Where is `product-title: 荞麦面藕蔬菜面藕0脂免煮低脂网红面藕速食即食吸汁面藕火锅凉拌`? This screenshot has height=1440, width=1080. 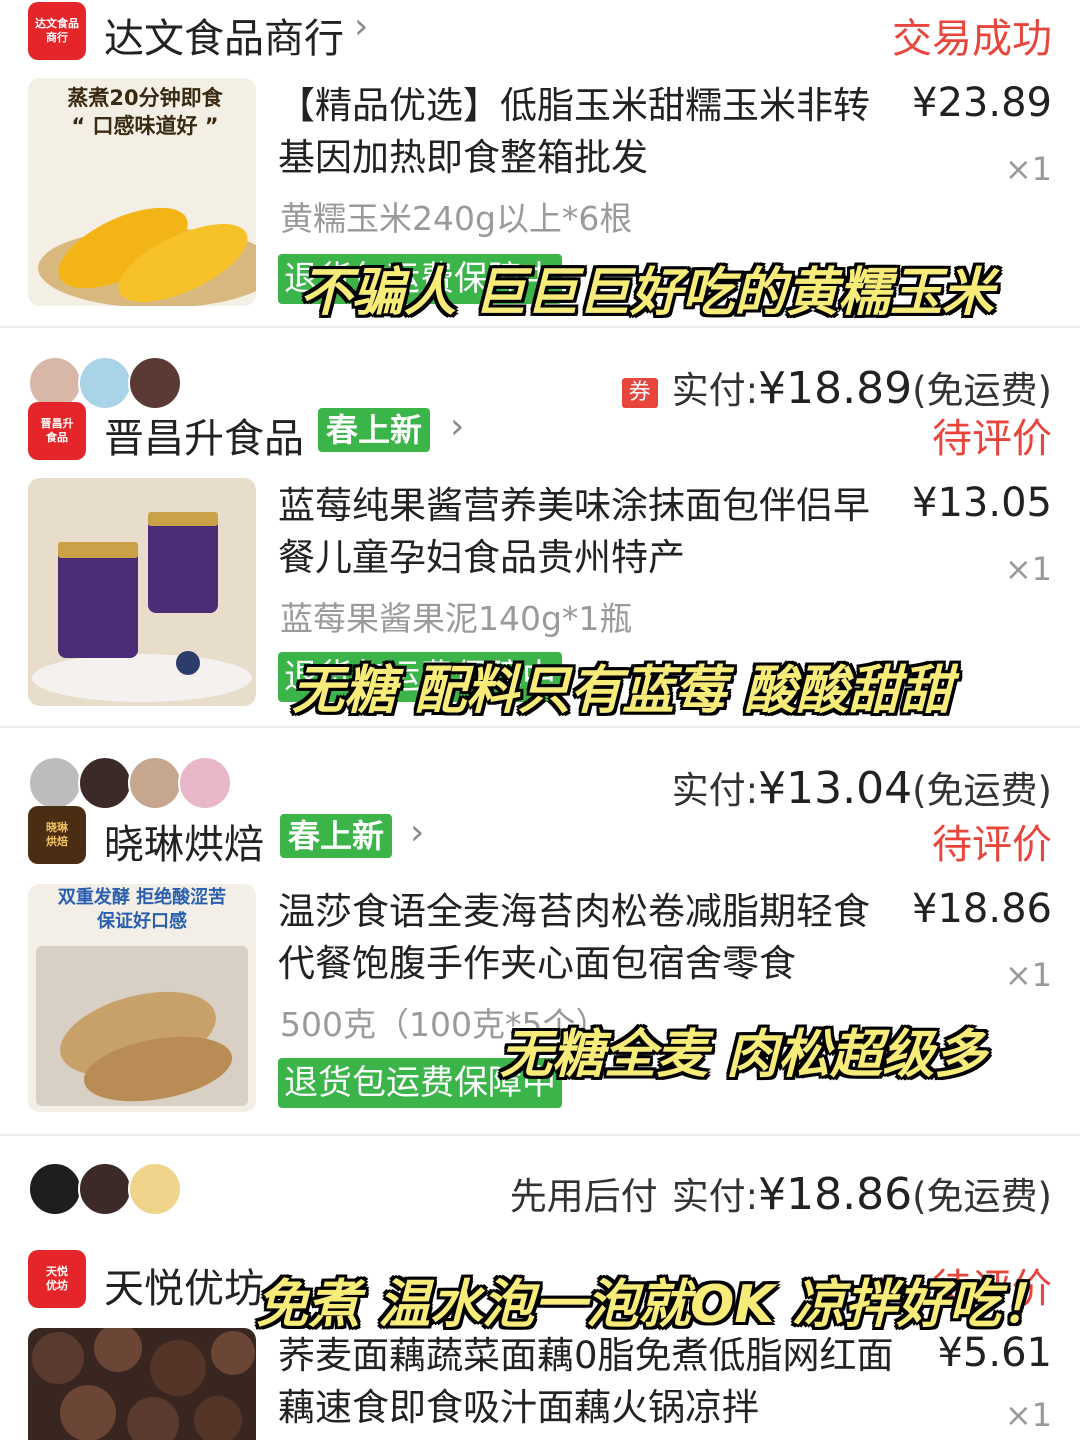
product-title: 荞麦面藕蔬菜面藕0脂免煮低脂网红面藕速食即食吸汁面藕火锅凉拌 is located at coordinates (598, 1382).